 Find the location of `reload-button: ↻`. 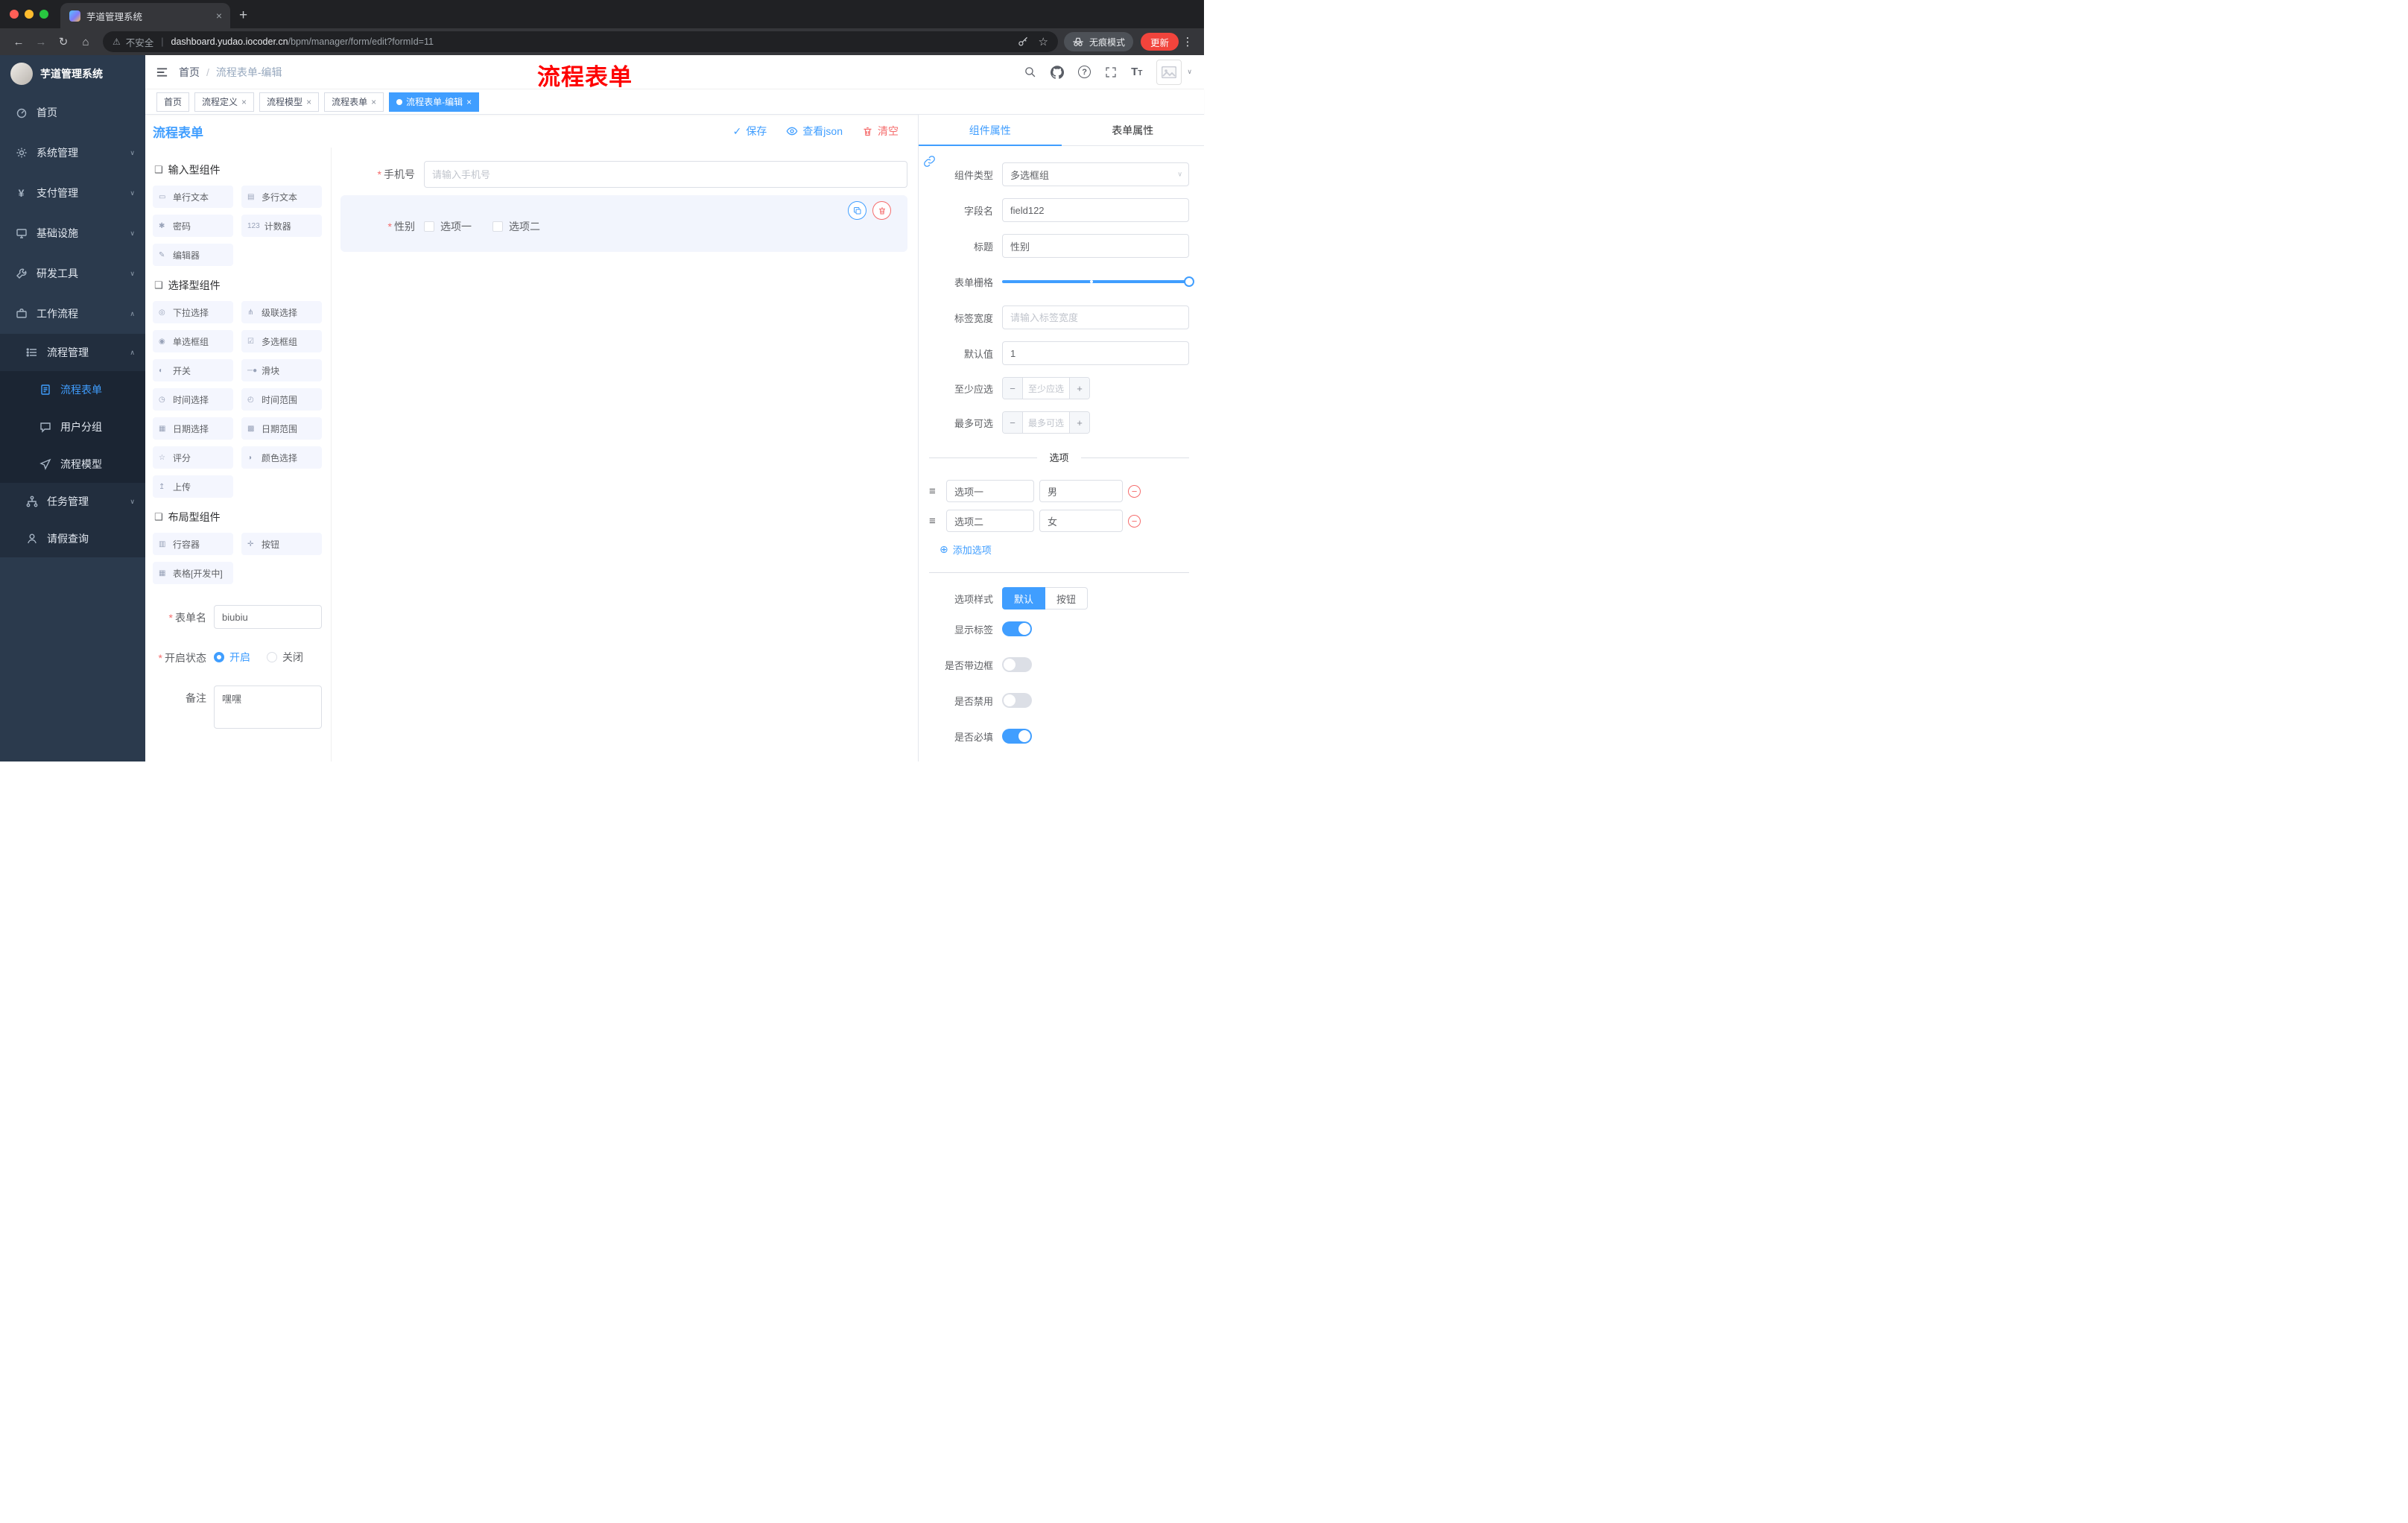

reload-button: ↻ is located at coordinates (63, 41).